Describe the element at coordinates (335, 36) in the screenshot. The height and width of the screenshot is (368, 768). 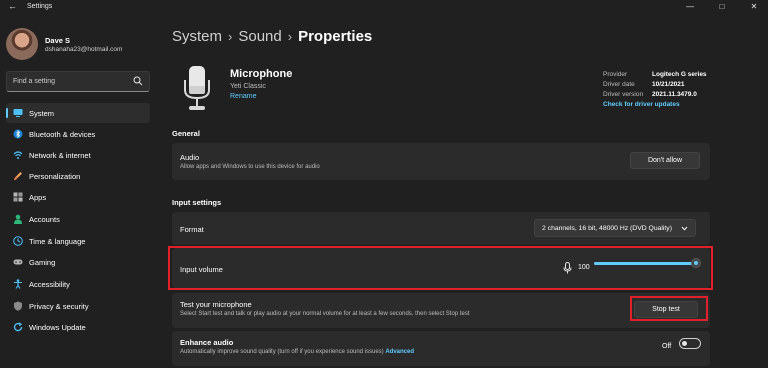
I see `page-title: Properties` at that location.